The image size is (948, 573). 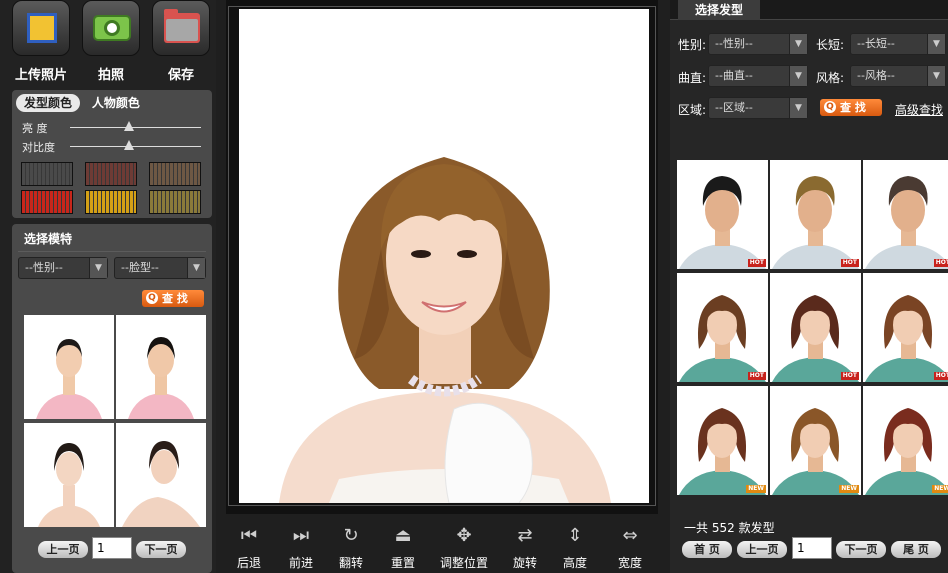 What do you see at coordinates (111, 174) in the screenshot?
I see `swatch-wine` at bounding box center [111, 174].